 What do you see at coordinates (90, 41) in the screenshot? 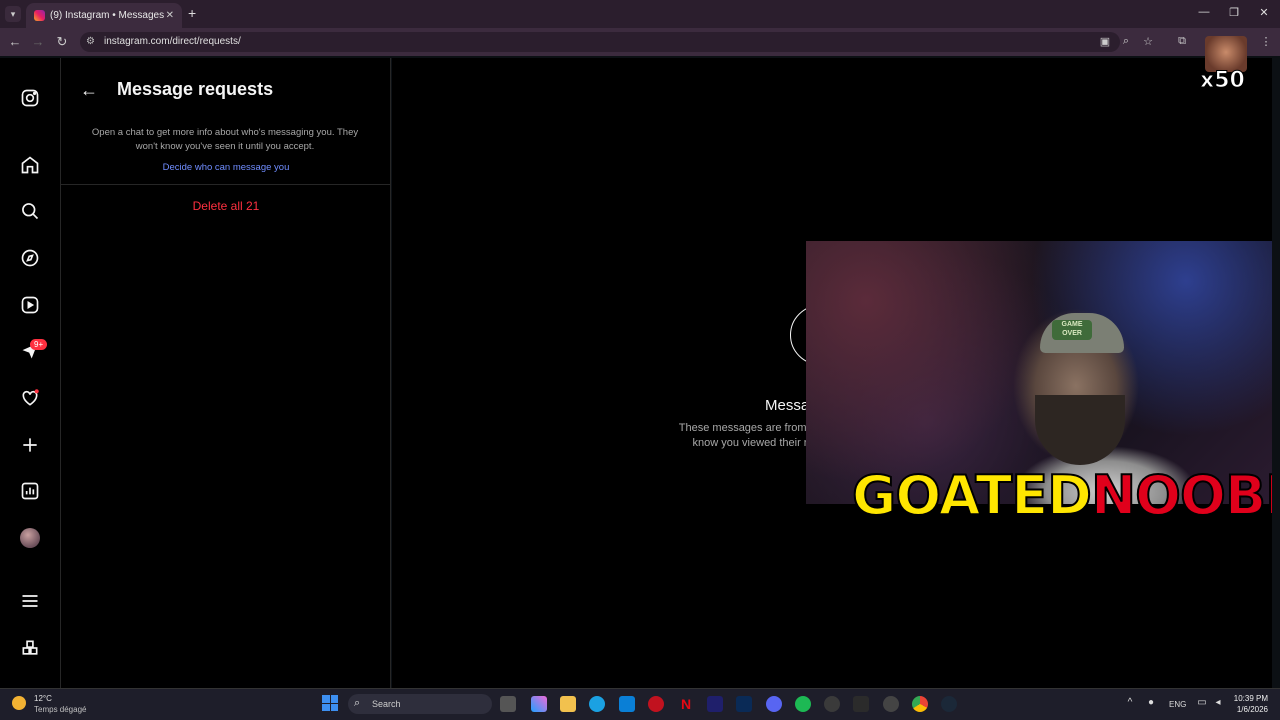
I see `site-info-icon: ⚙` at bounding box center [90, 41].